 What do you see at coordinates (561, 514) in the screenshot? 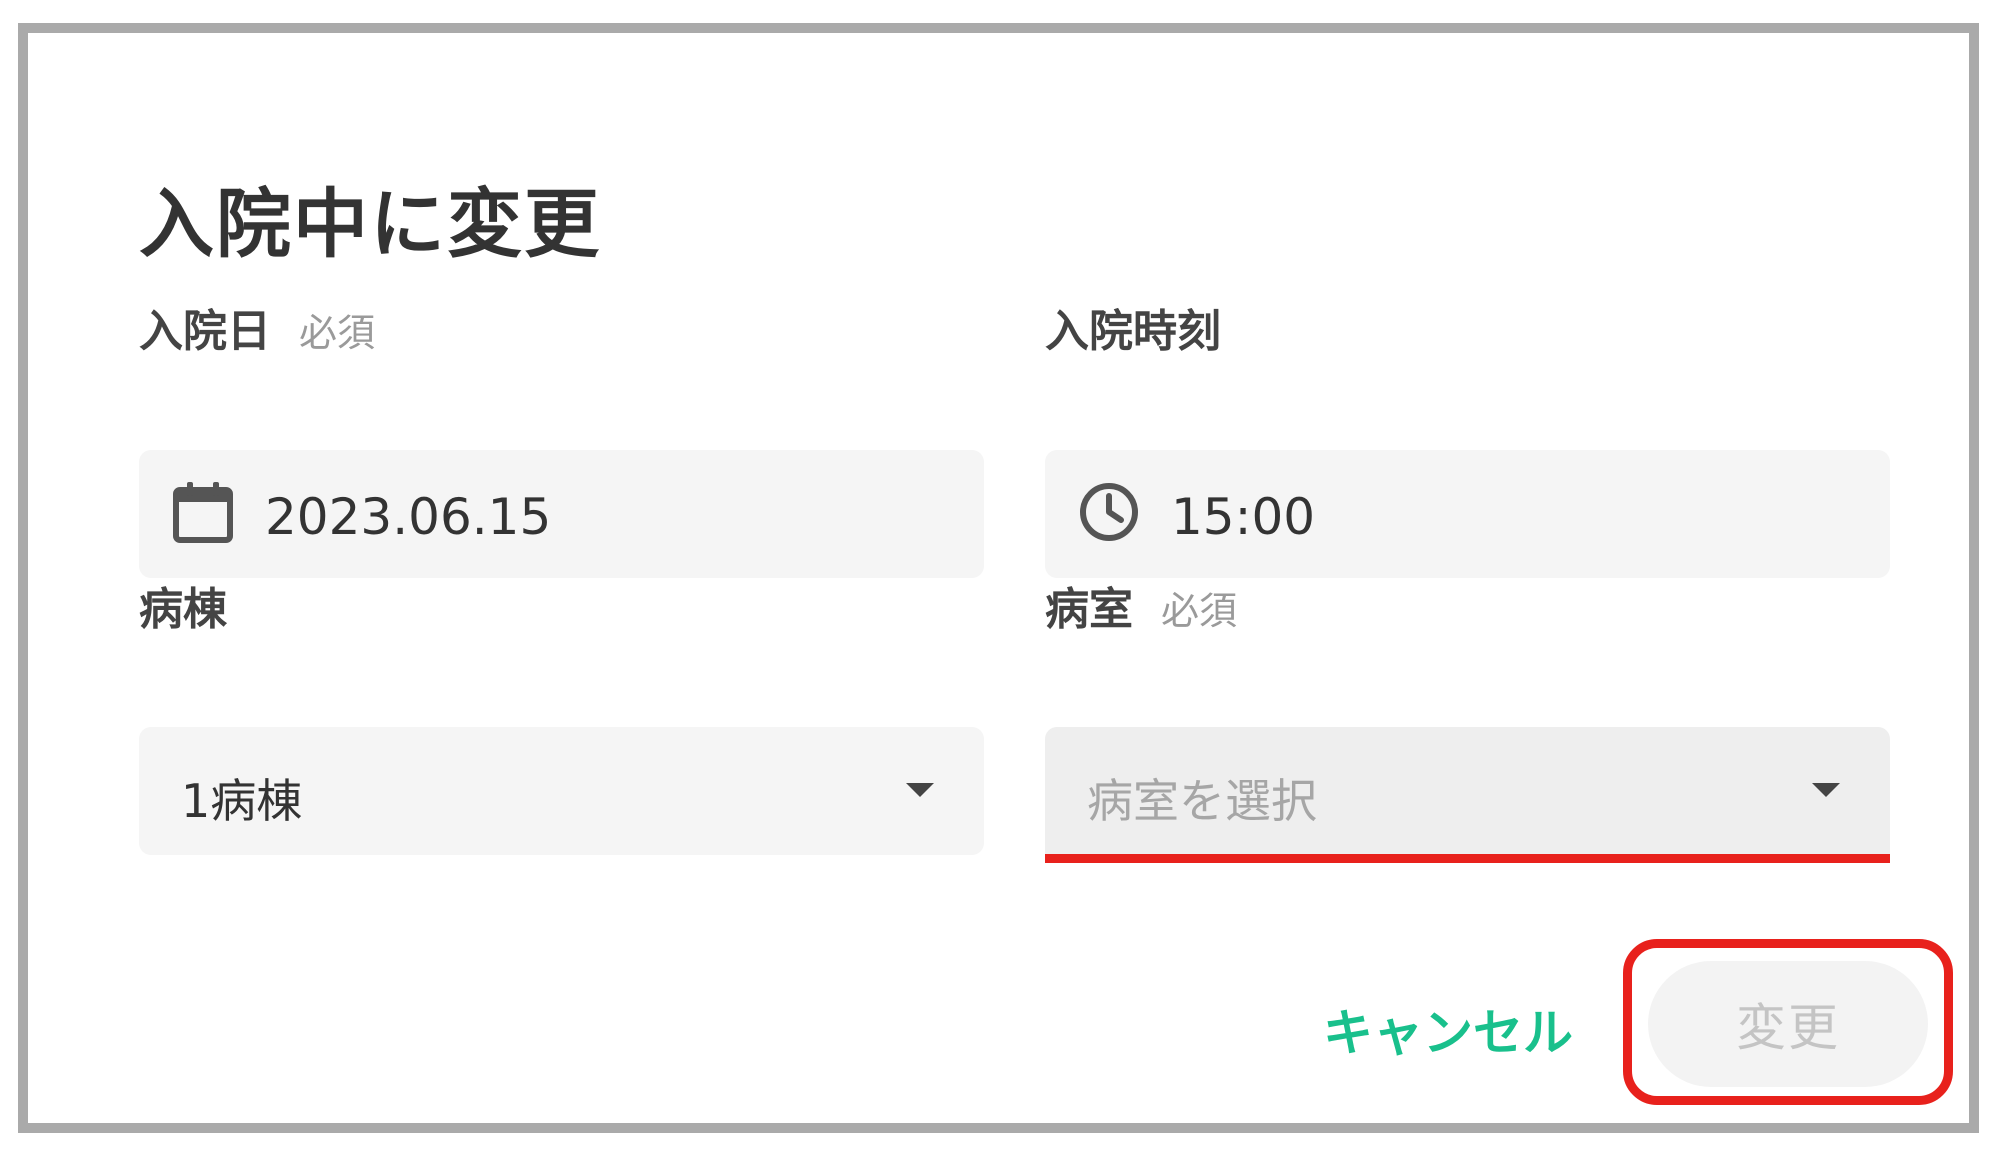
I see `admission-date-field: 2023.06.15` at bounding box center [561, 514].